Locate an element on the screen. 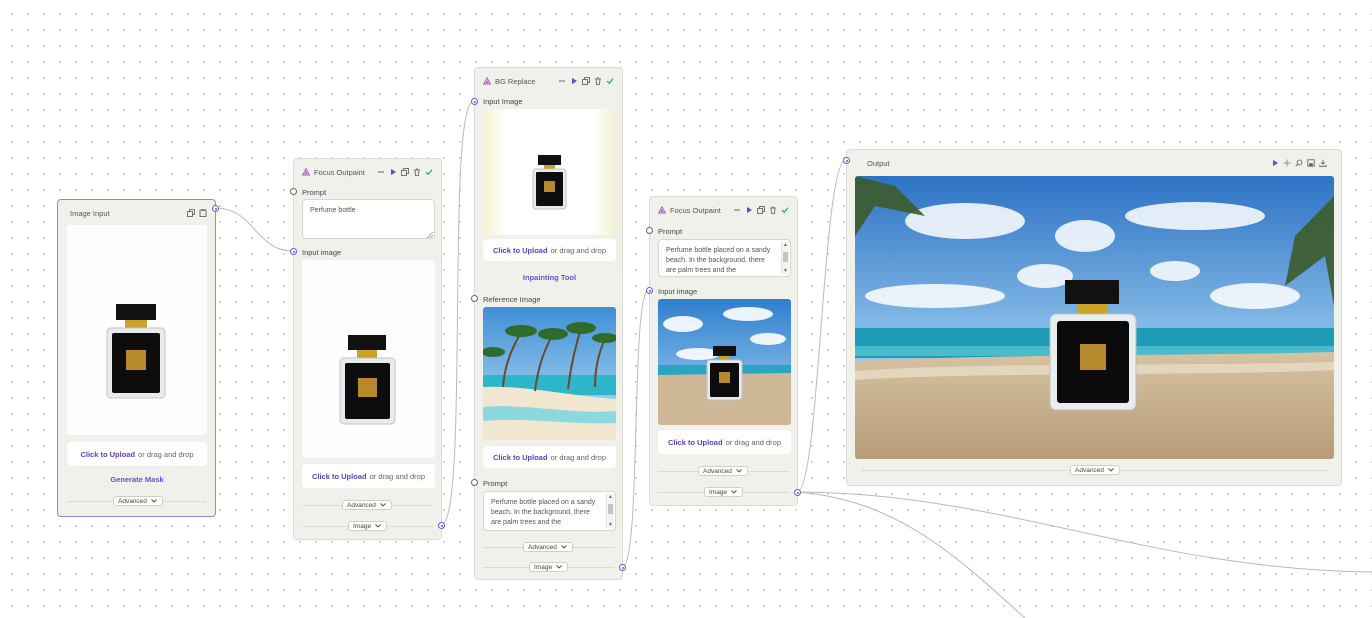 This screenshot has width=1372, height=618. input-image-label: Input Image is located at coordinates (503, 101).